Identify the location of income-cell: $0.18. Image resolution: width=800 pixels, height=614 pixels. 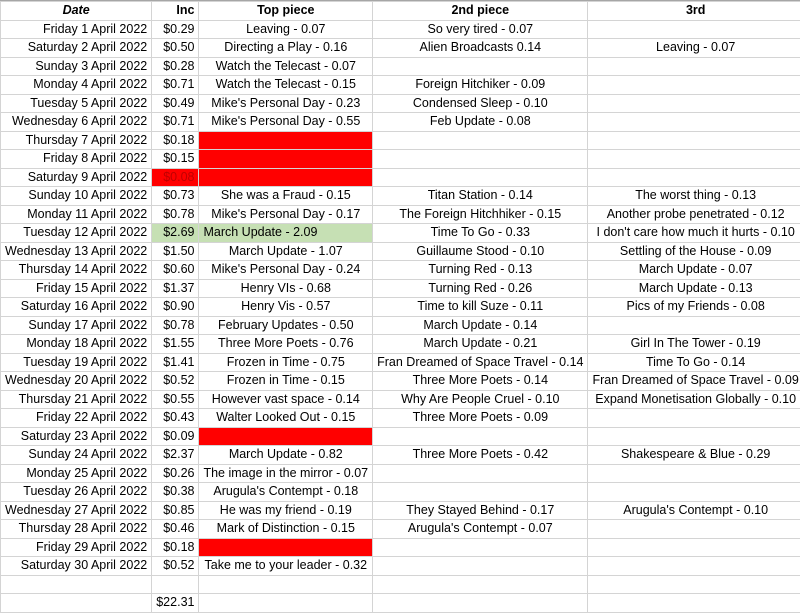
(175, 547).